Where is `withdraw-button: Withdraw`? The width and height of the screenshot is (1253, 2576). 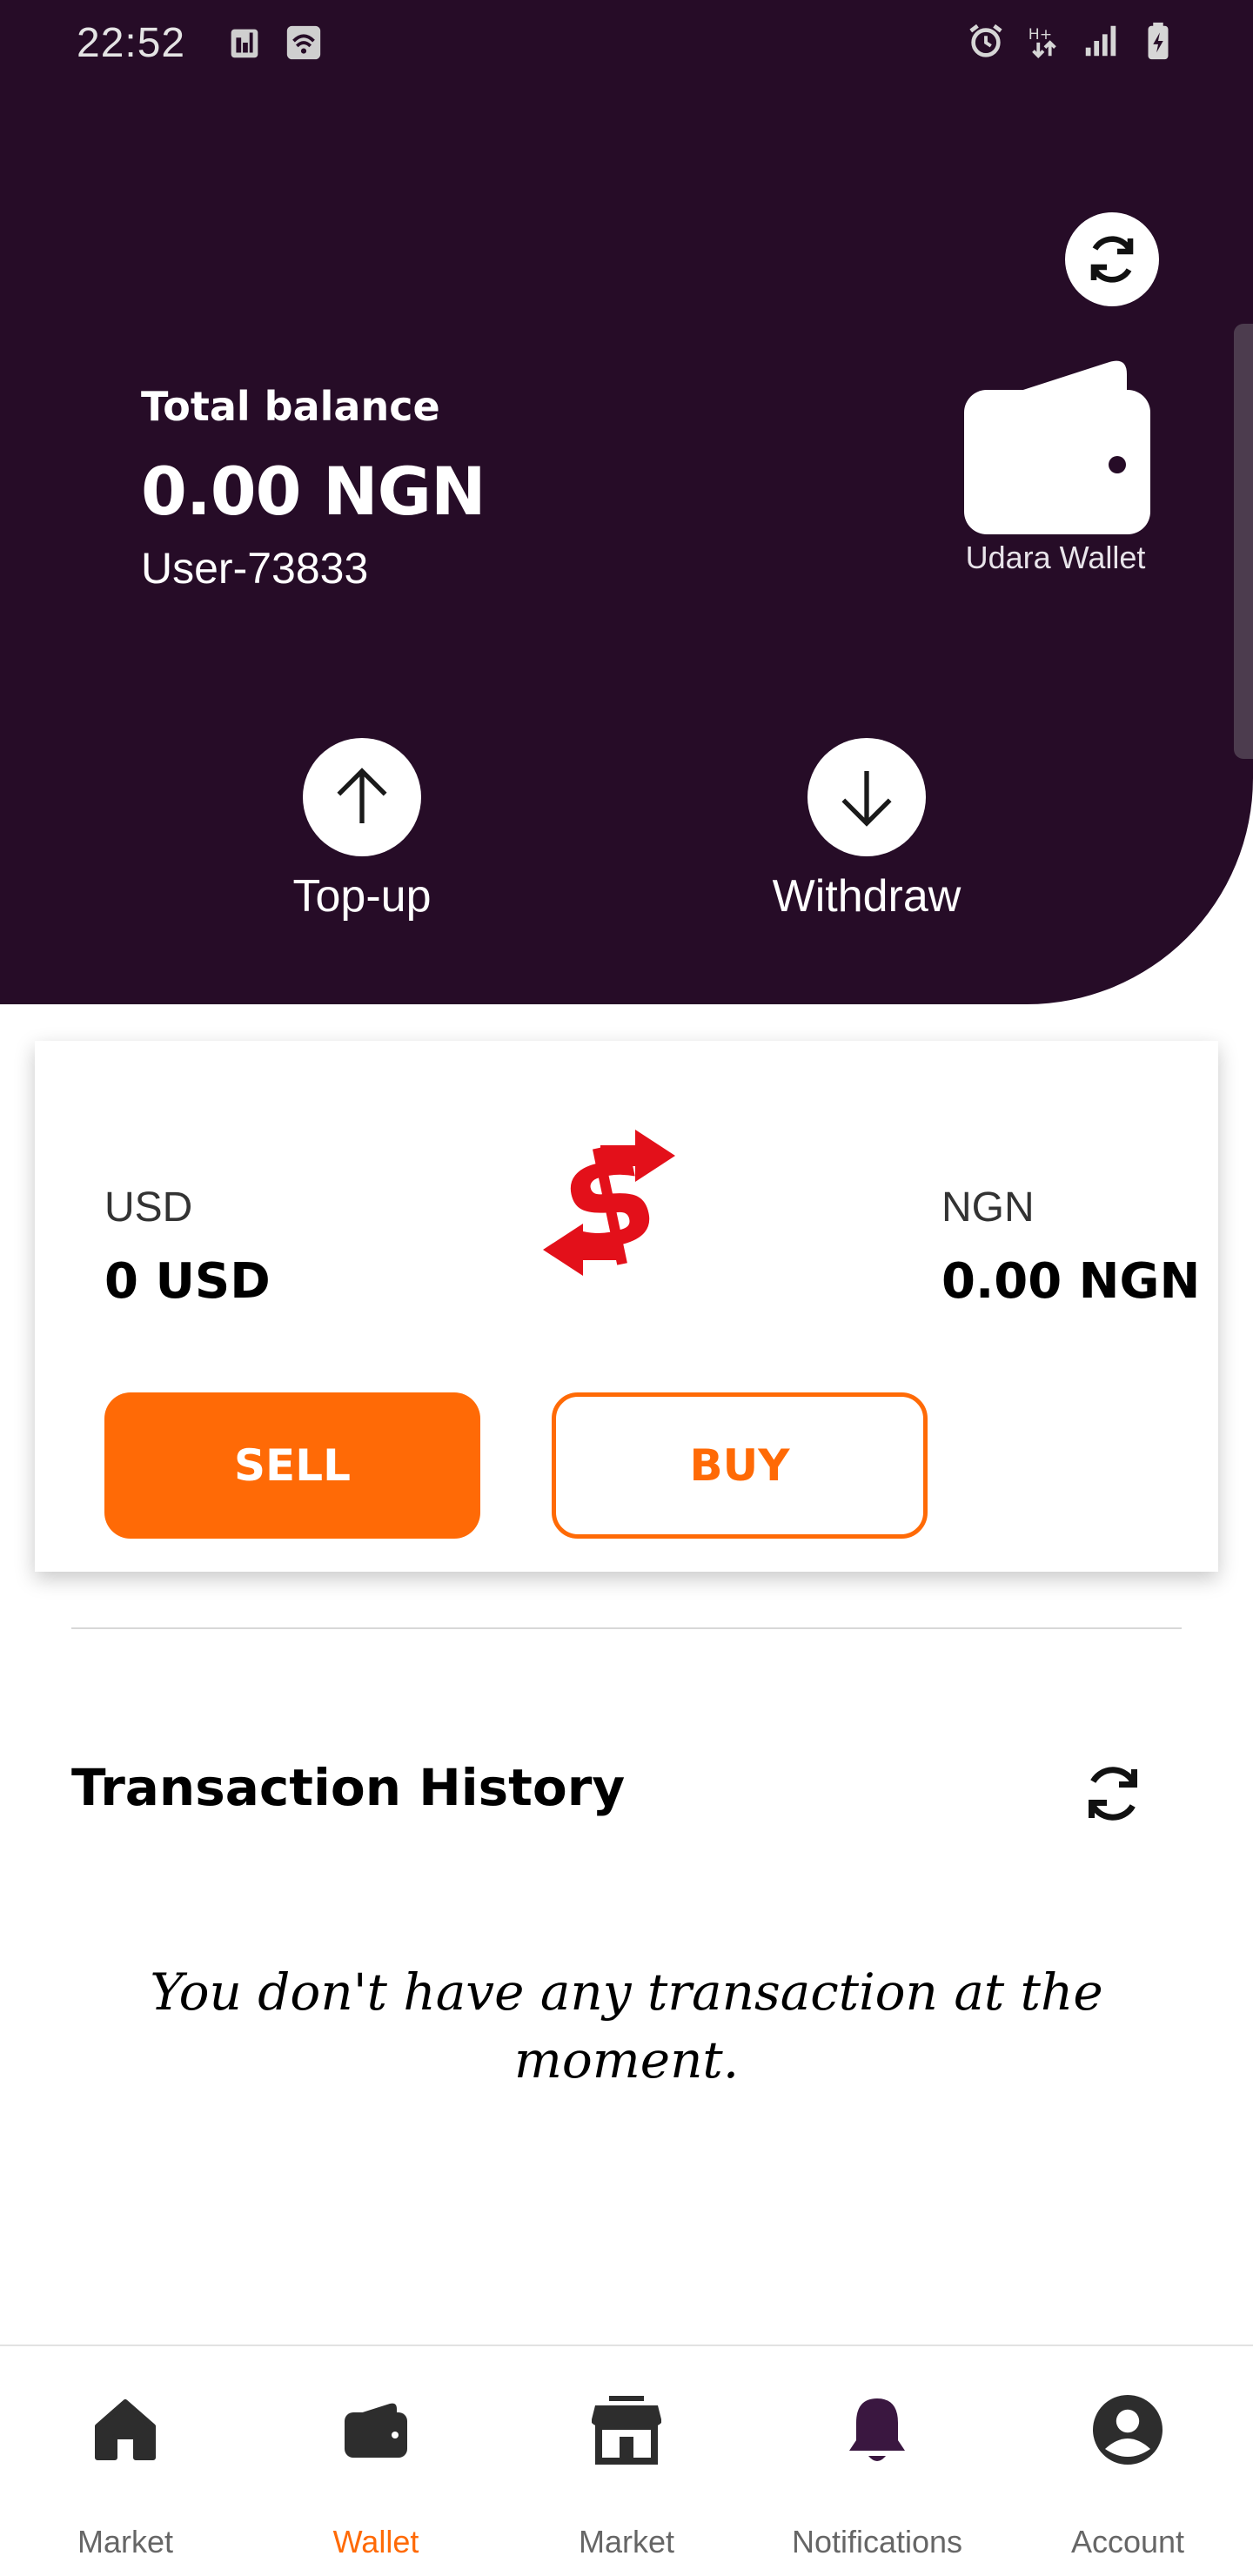 withdraw-button: Withdraw is located at coordinates (866, 830).